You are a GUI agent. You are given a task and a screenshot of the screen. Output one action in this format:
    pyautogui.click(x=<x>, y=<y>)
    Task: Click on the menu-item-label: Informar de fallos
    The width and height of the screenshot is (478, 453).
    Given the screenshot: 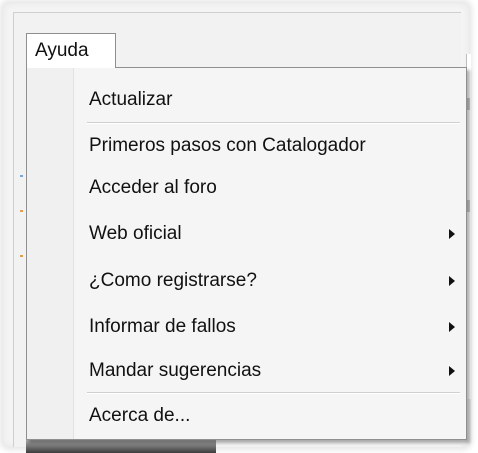 What is the action you would take?
    pyautogui.click(x=162, y=326)
    